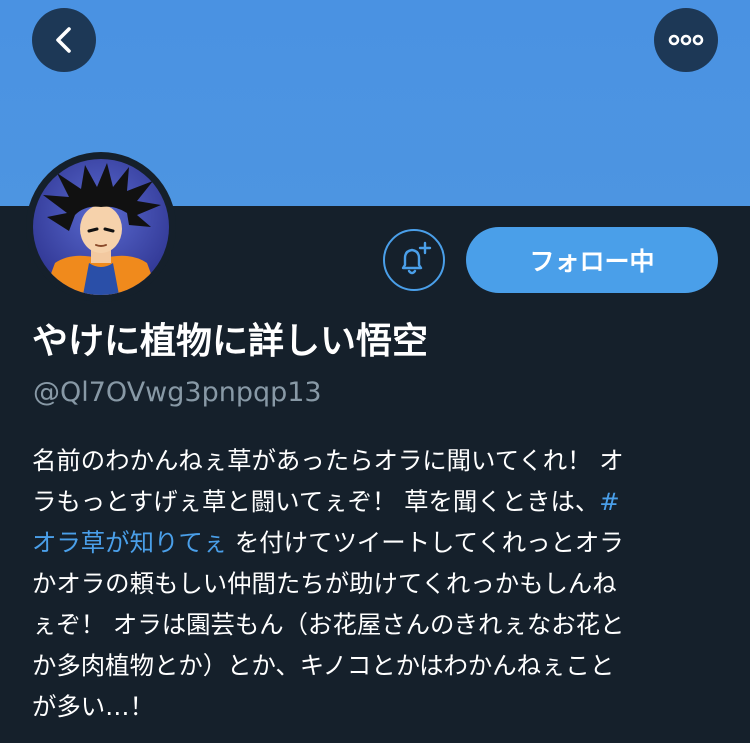 The image size is (750, 743). Describe the element at coordinates (328, 460) in the screenshot. I see `bio-line: 名前のわかんねぇ草があったらオラに聞いてくれ！ オ` at that location.